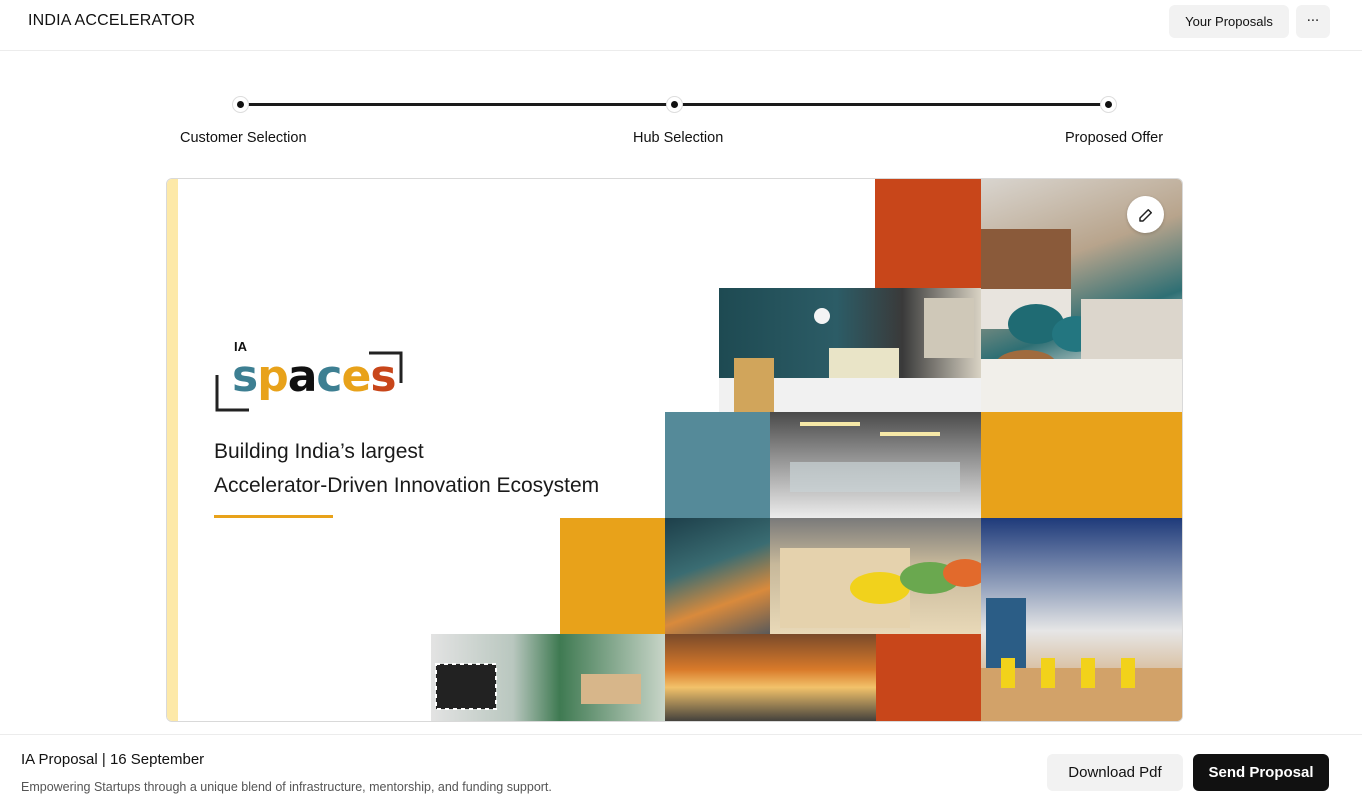  I want to click on step-dot-hub, so click(674, 104).